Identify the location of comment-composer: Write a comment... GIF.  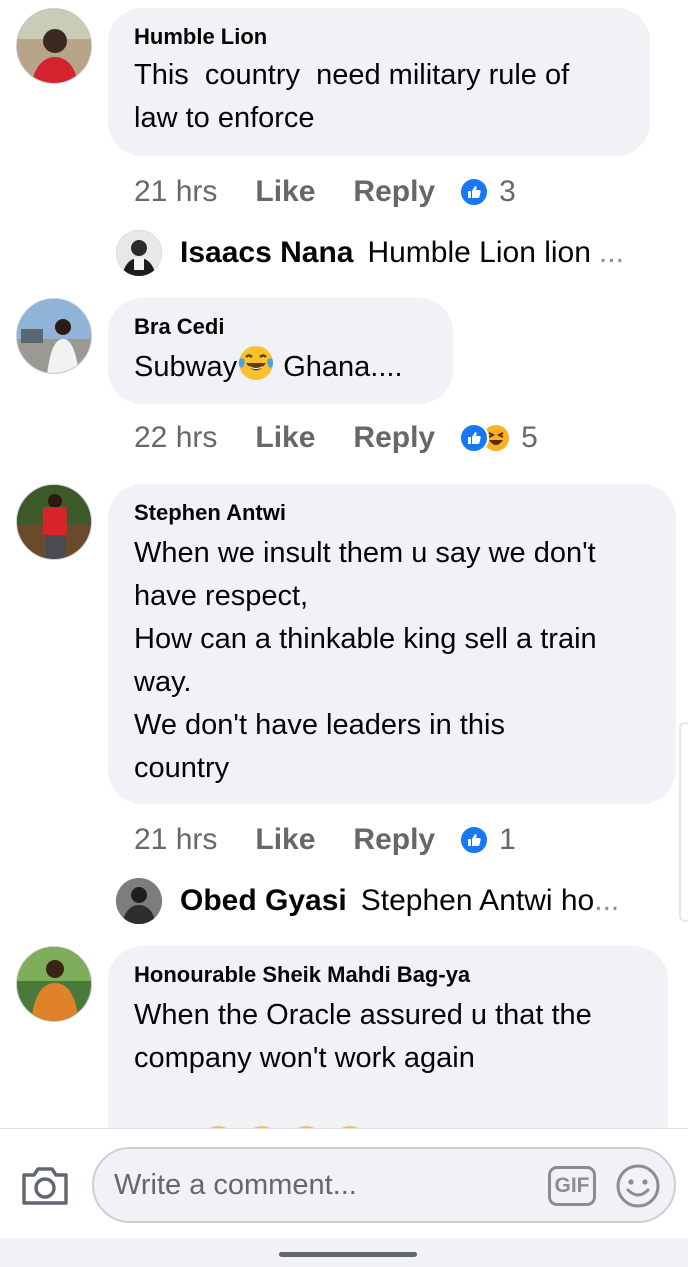
(344, 1183).